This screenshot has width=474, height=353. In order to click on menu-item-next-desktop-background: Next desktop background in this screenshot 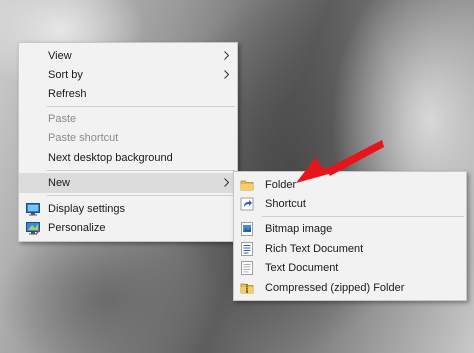, I will do `click(128, 158)`.